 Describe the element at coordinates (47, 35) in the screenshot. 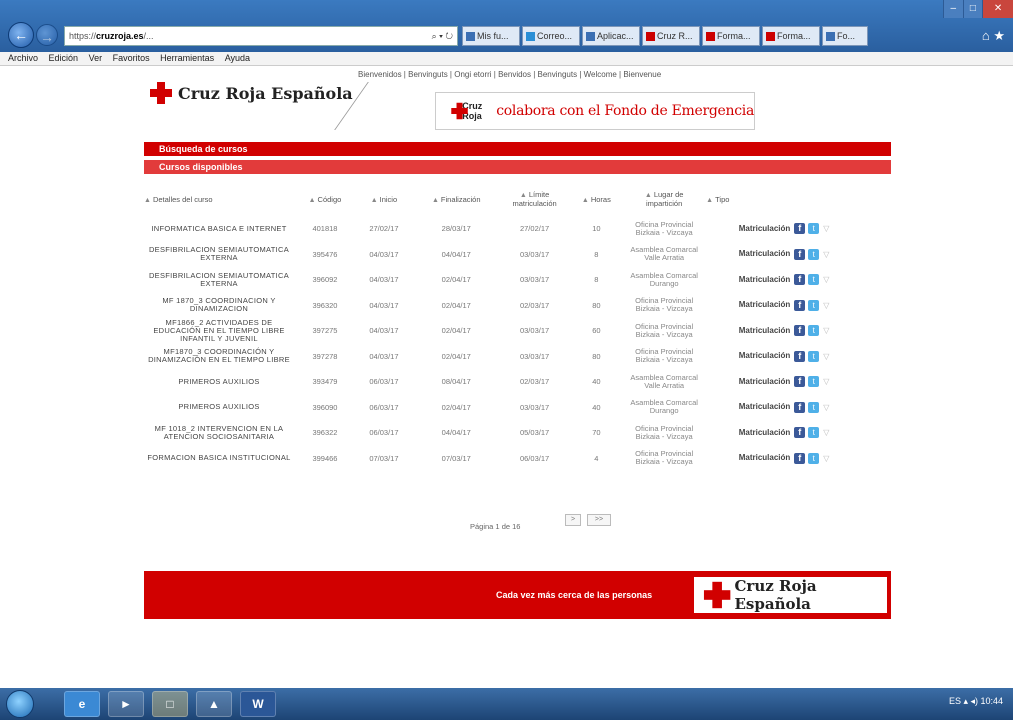

I see `forward-button: →` at that location.